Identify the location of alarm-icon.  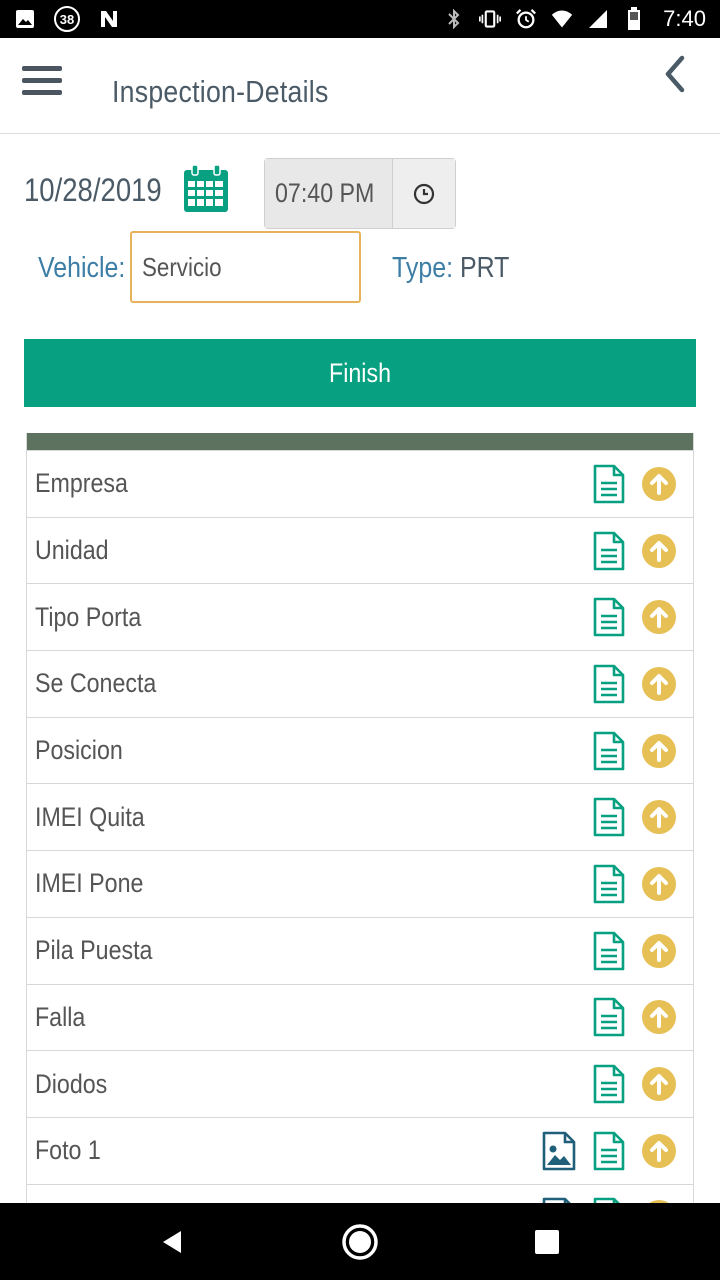
(526, 19).